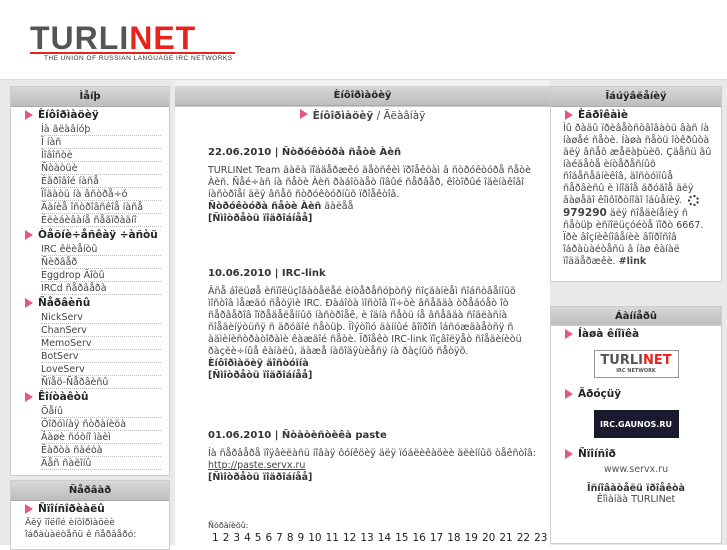 The width and height of the screenshot is (727, 550). I want to click on page-link: 8, so click(290, 538).